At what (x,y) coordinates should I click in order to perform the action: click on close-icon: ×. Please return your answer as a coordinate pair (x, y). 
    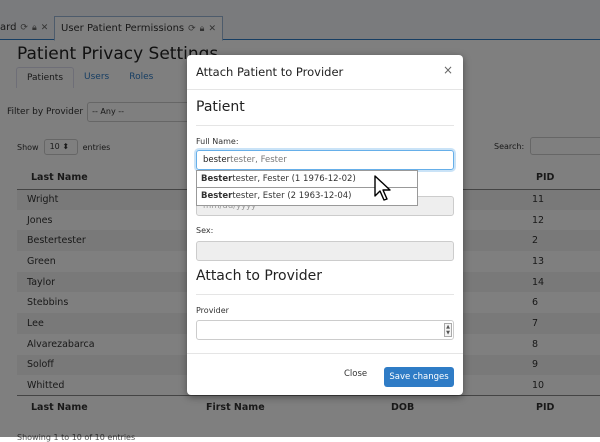
    Looking at the image, I should click on (448, 70).